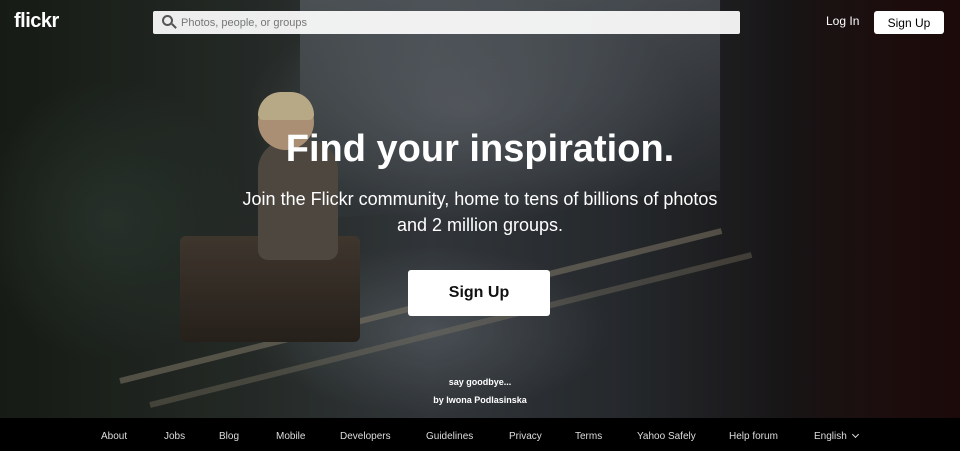 Image resolution: width=960 pixels, height=451 pixels. I want to click on footer-link-mobile: Mobile, so click(290, 436).